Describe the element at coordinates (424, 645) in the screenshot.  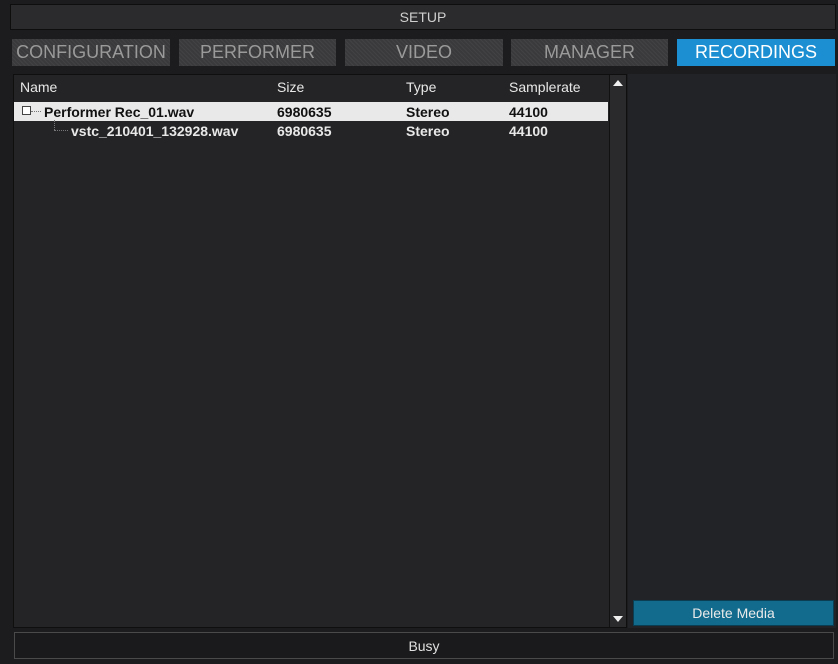
I see `status-bar: Busy` at that location.